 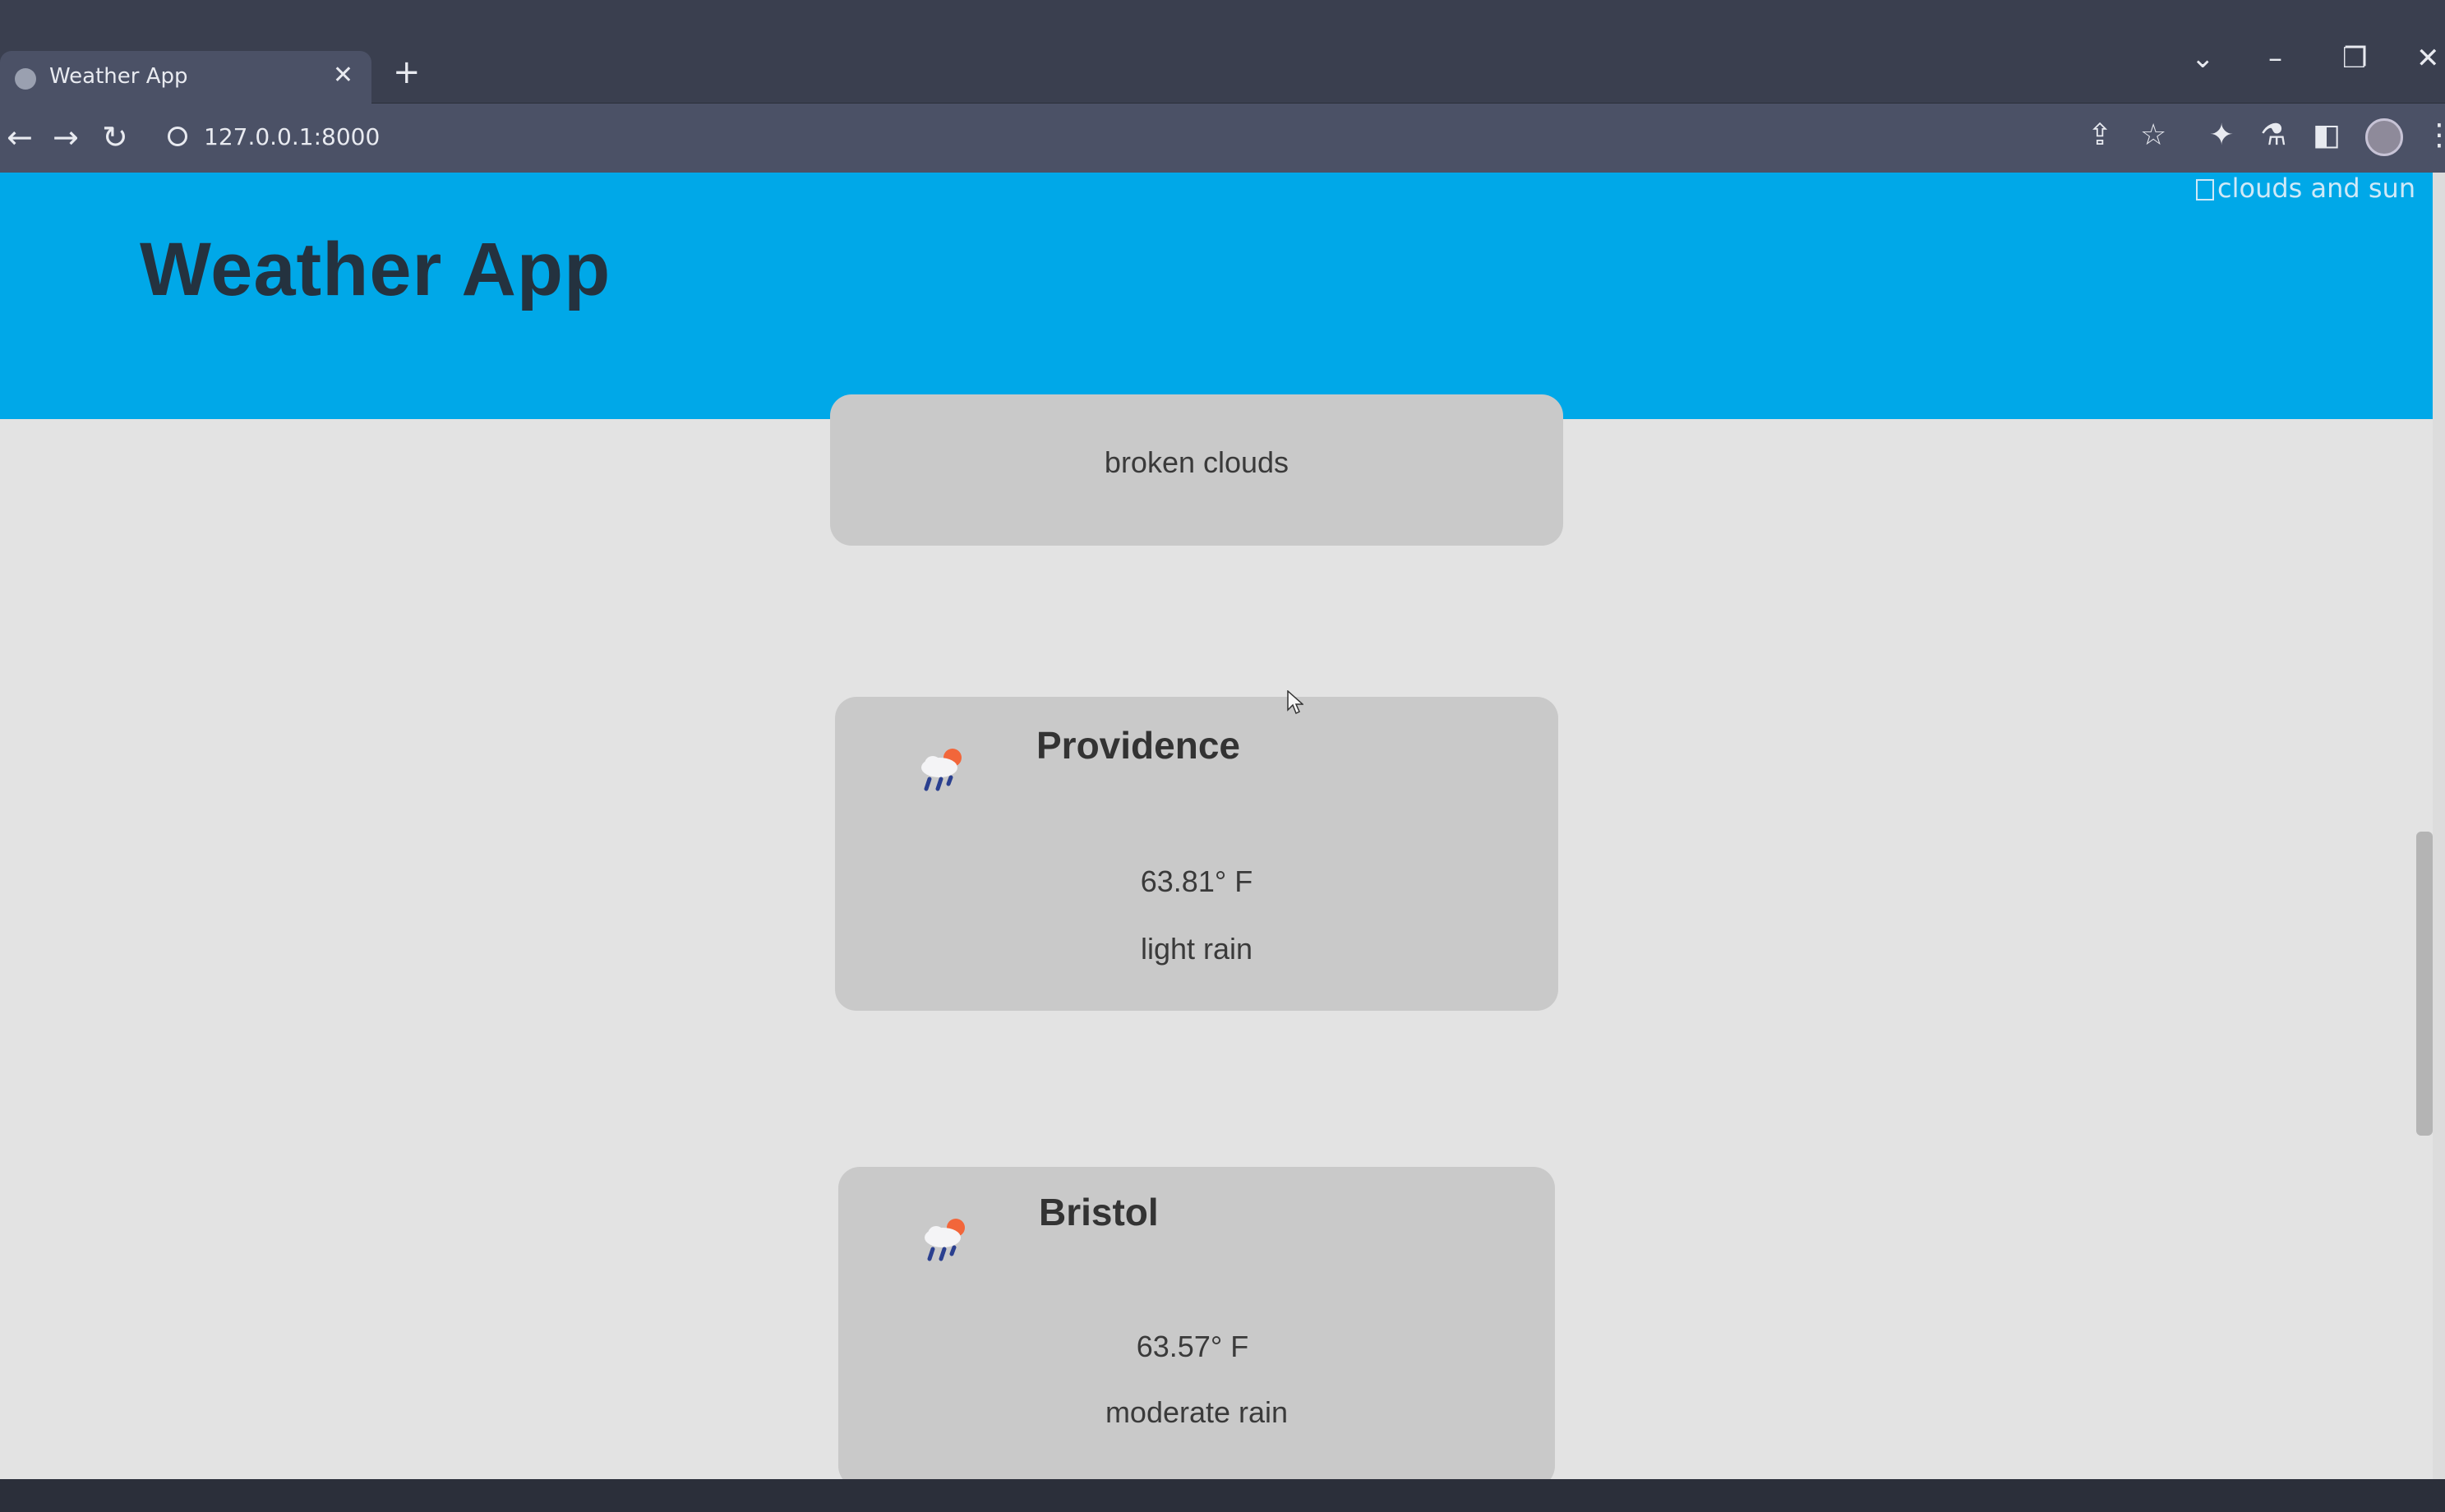 I want to click on profile-avatar, so click(x=2384, y=137).